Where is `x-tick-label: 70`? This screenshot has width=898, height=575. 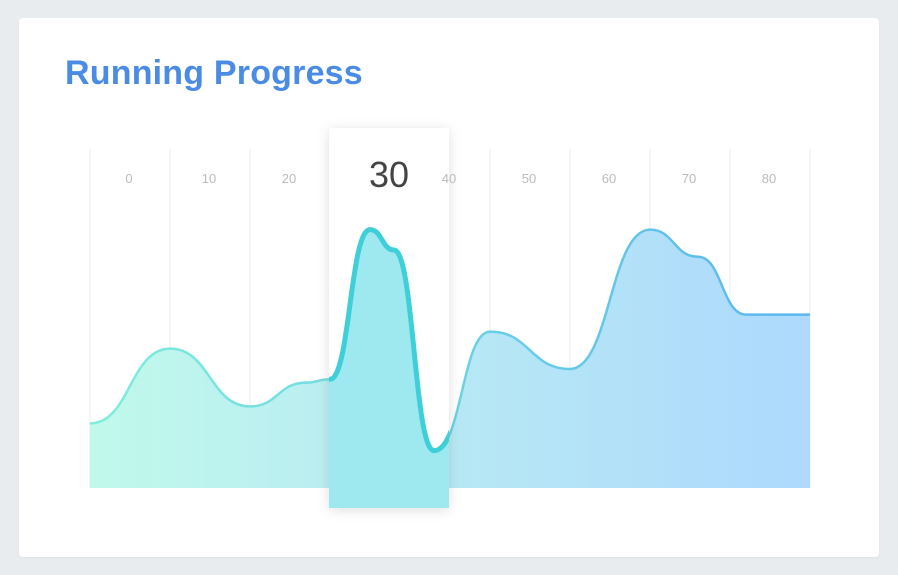
x-tick-label: 70 is located at coordinates (689, 178).